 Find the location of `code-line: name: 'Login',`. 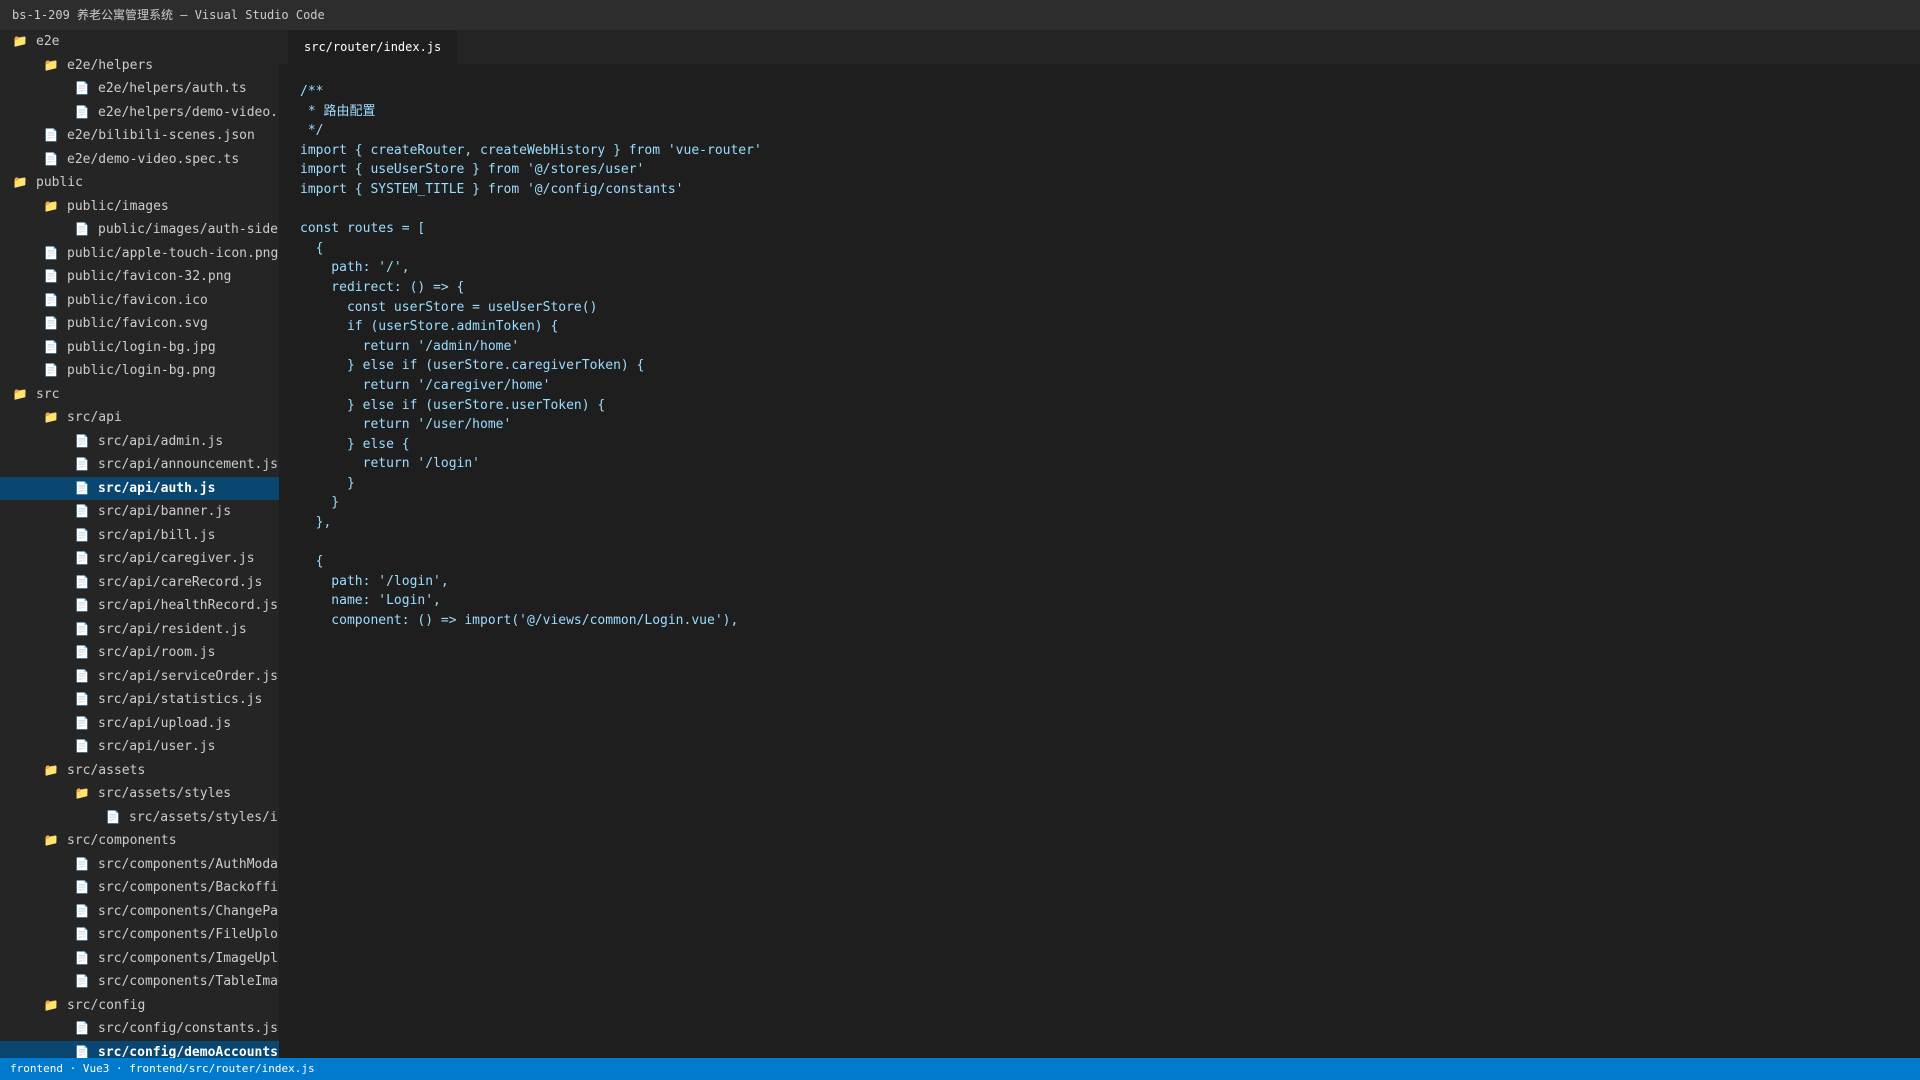

code-line: name: 'Login', is located at coordinates (370, 601).